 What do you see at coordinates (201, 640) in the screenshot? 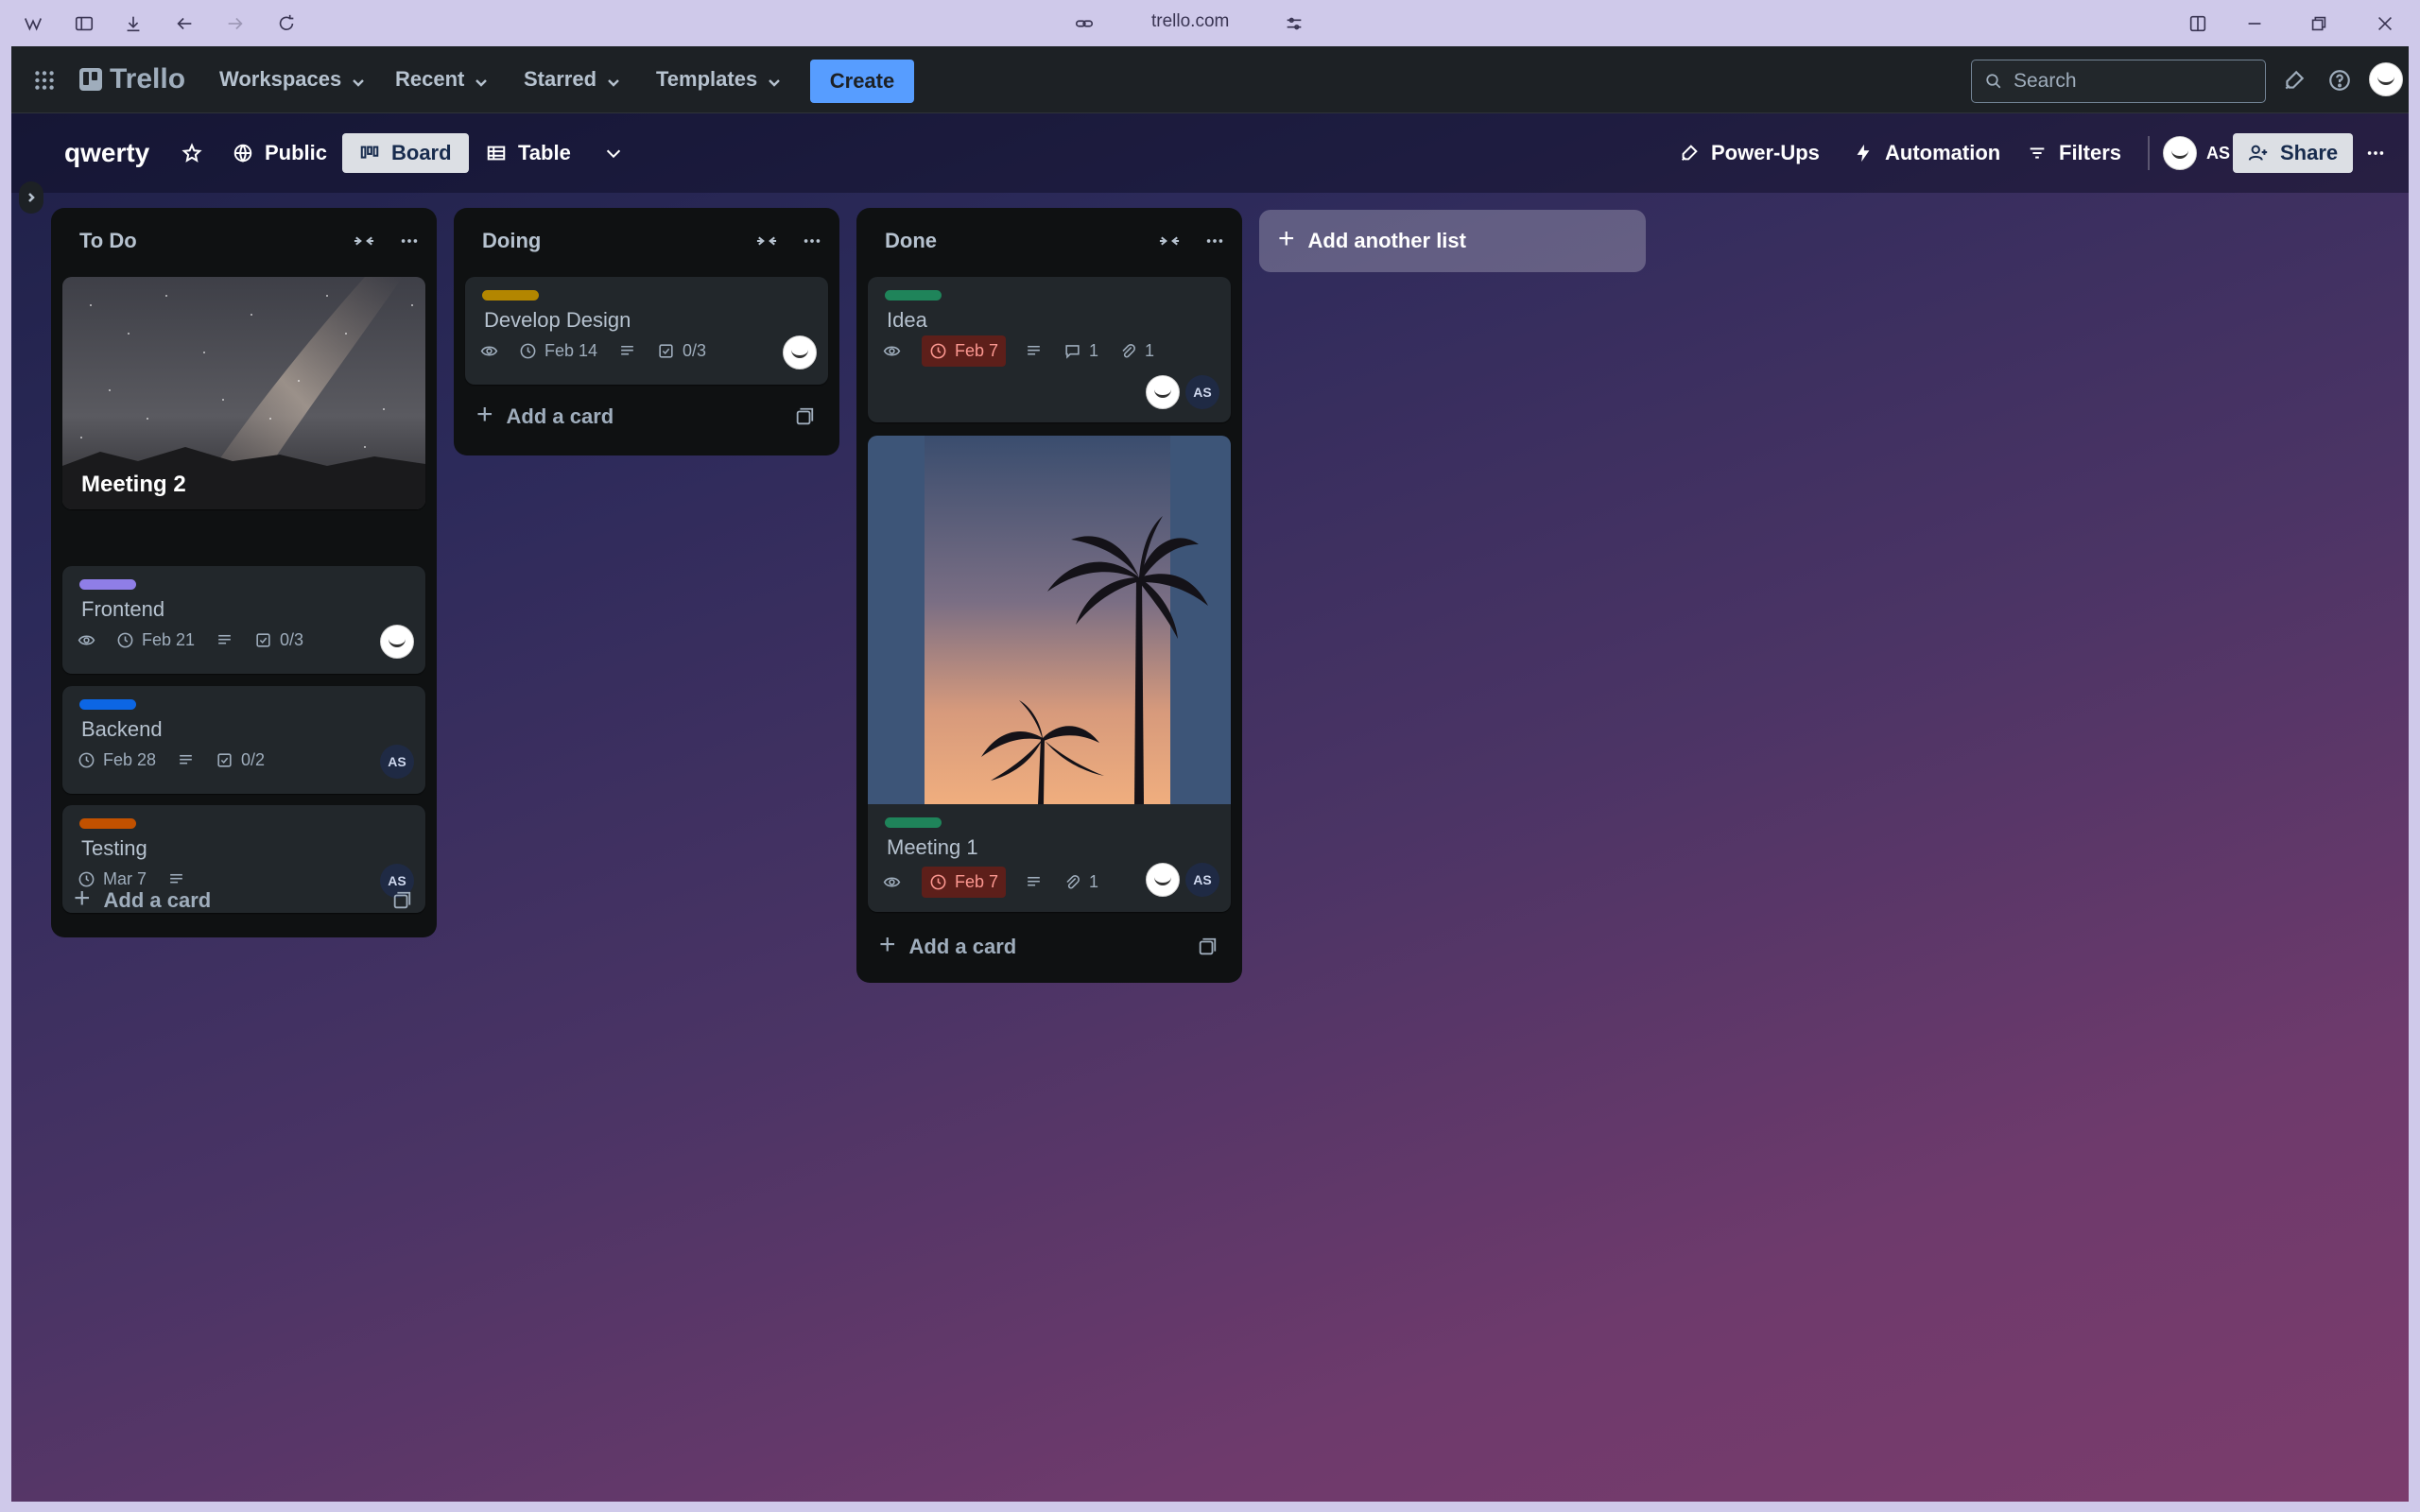
I see `card-badges: Feb 21 0/3` at bounding box center [201, 640].